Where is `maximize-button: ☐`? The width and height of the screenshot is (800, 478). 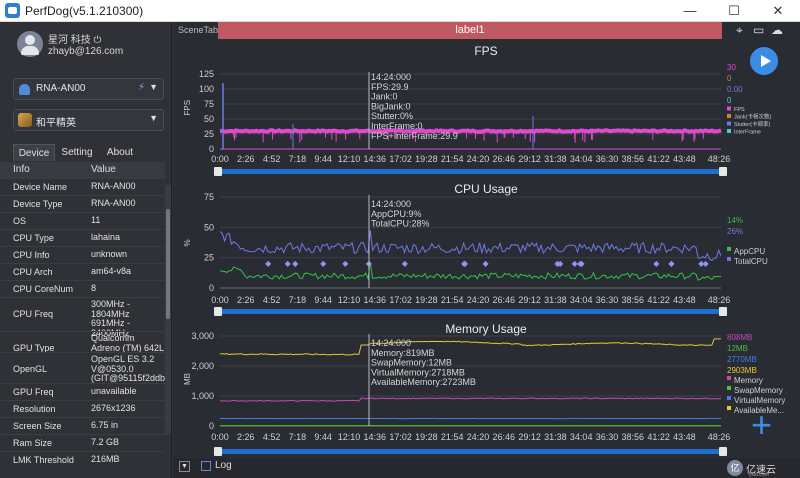 maximize-button: ☐ is located at coordinates (734, 11).